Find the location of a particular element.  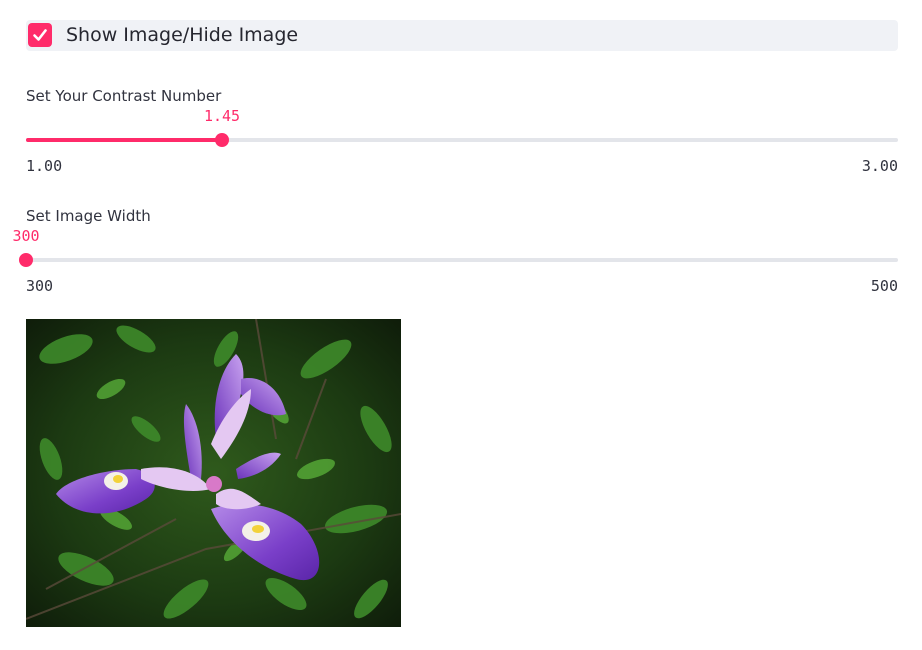

width-slider-label: Set Image Width is located at coordinates (88, 216).